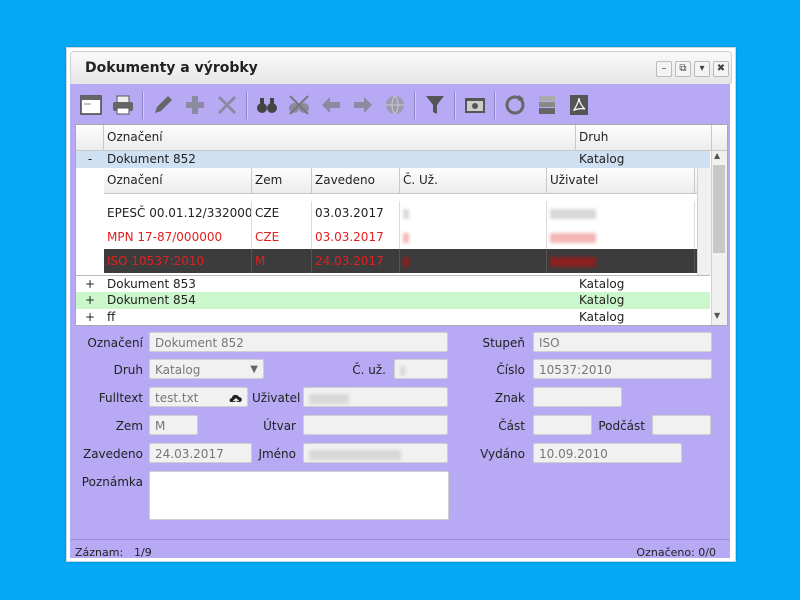 The width and height of the screenshot is (800, 600). What do you see at coordinates (331, 105) in the screenshot?
I see `arrow-left-icon` at bounding box center [331, 105].